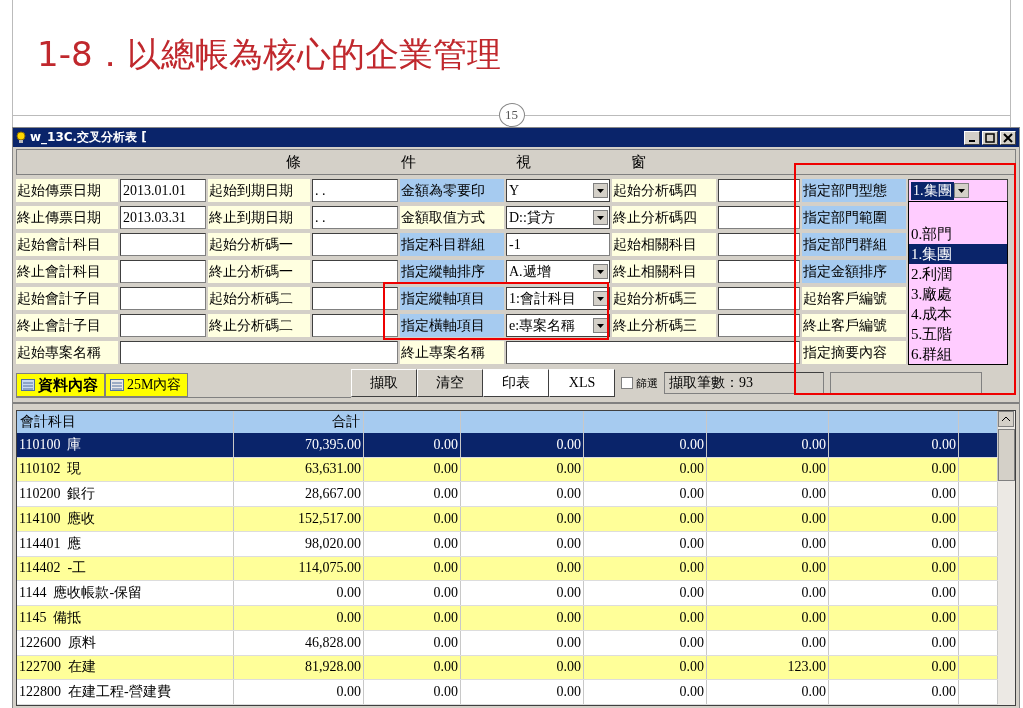  What do you see at coordinates (125, 444) in the screenshot?
I see `table-cell: 110100 庫` at bounding box center [125, 444].